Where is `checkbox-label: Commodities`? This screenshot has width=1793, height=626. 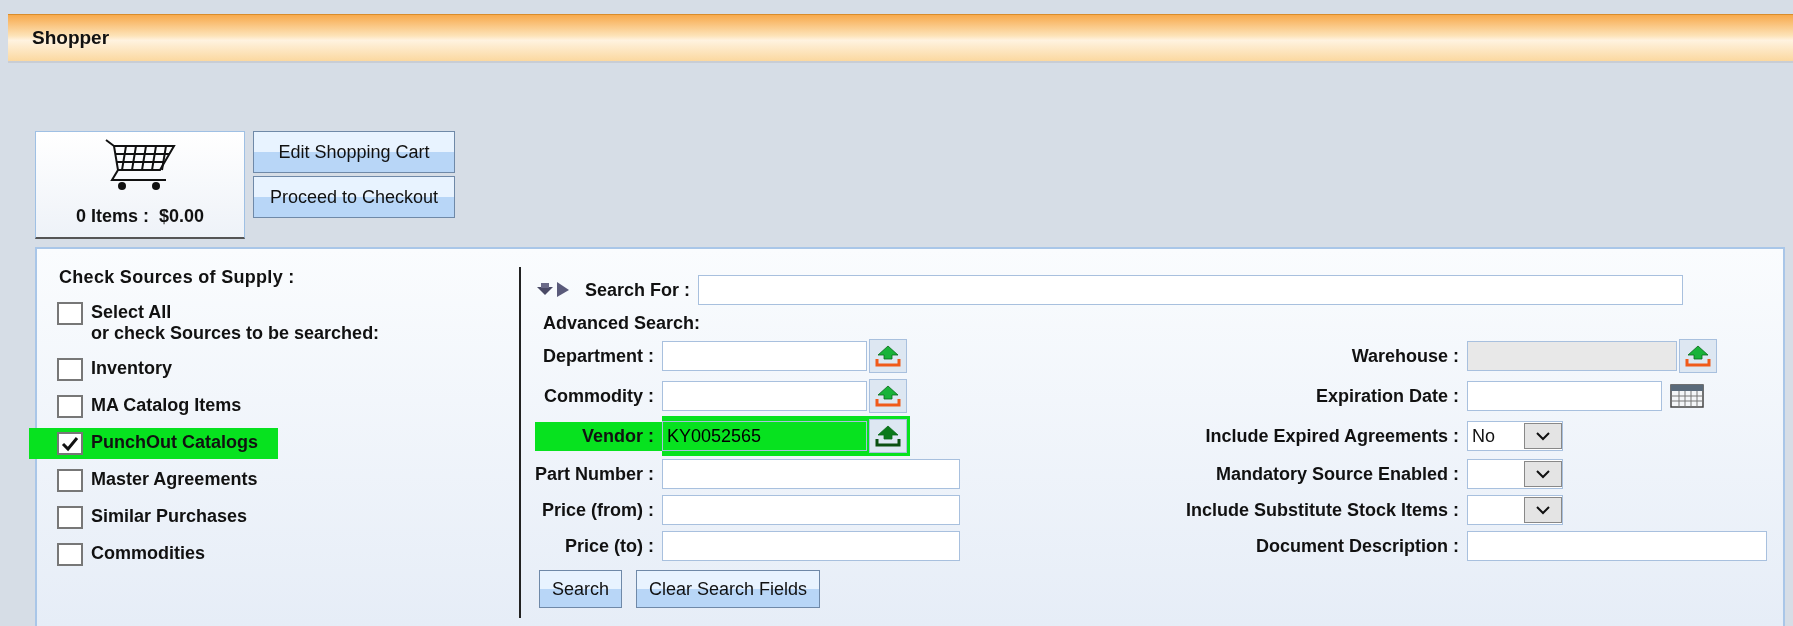 checkbox-label: Commodities is located at coordinates (148, 553).